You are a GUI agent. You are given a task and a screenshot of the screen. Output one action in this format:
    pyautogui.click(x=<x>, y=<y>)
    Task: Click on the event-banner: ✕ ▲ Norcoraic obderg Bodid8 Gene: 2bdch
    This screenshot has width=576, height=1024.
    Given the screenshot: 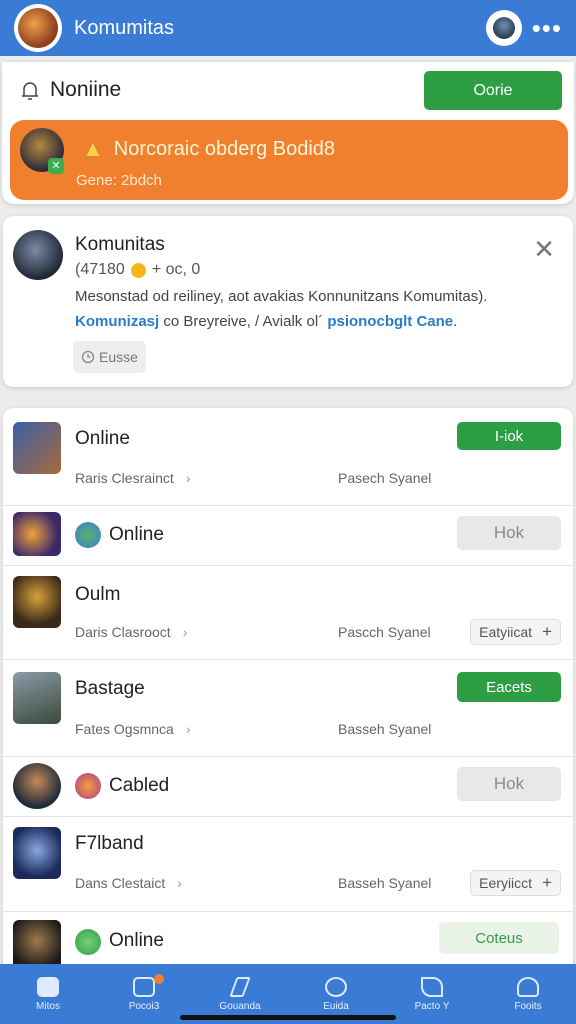 What is the action you would take?
    pyautogui.click(x=289, y=160)
    